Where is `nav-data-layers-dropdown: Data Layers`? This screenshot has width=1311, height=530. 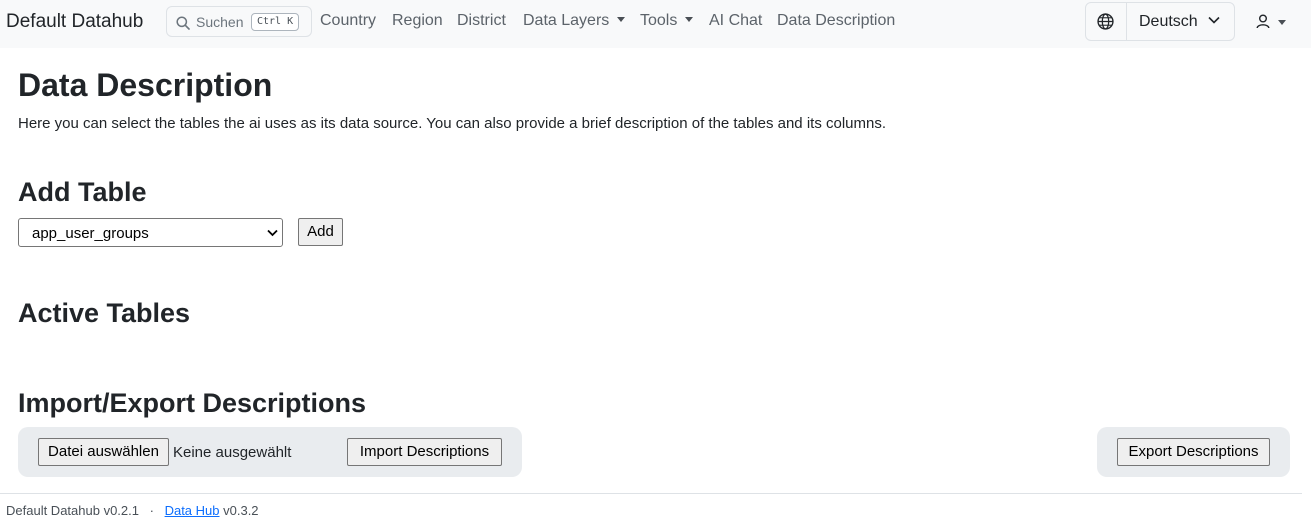 nav-data-layers-dropdown: Data Layers is located at coordinates (574, 21).